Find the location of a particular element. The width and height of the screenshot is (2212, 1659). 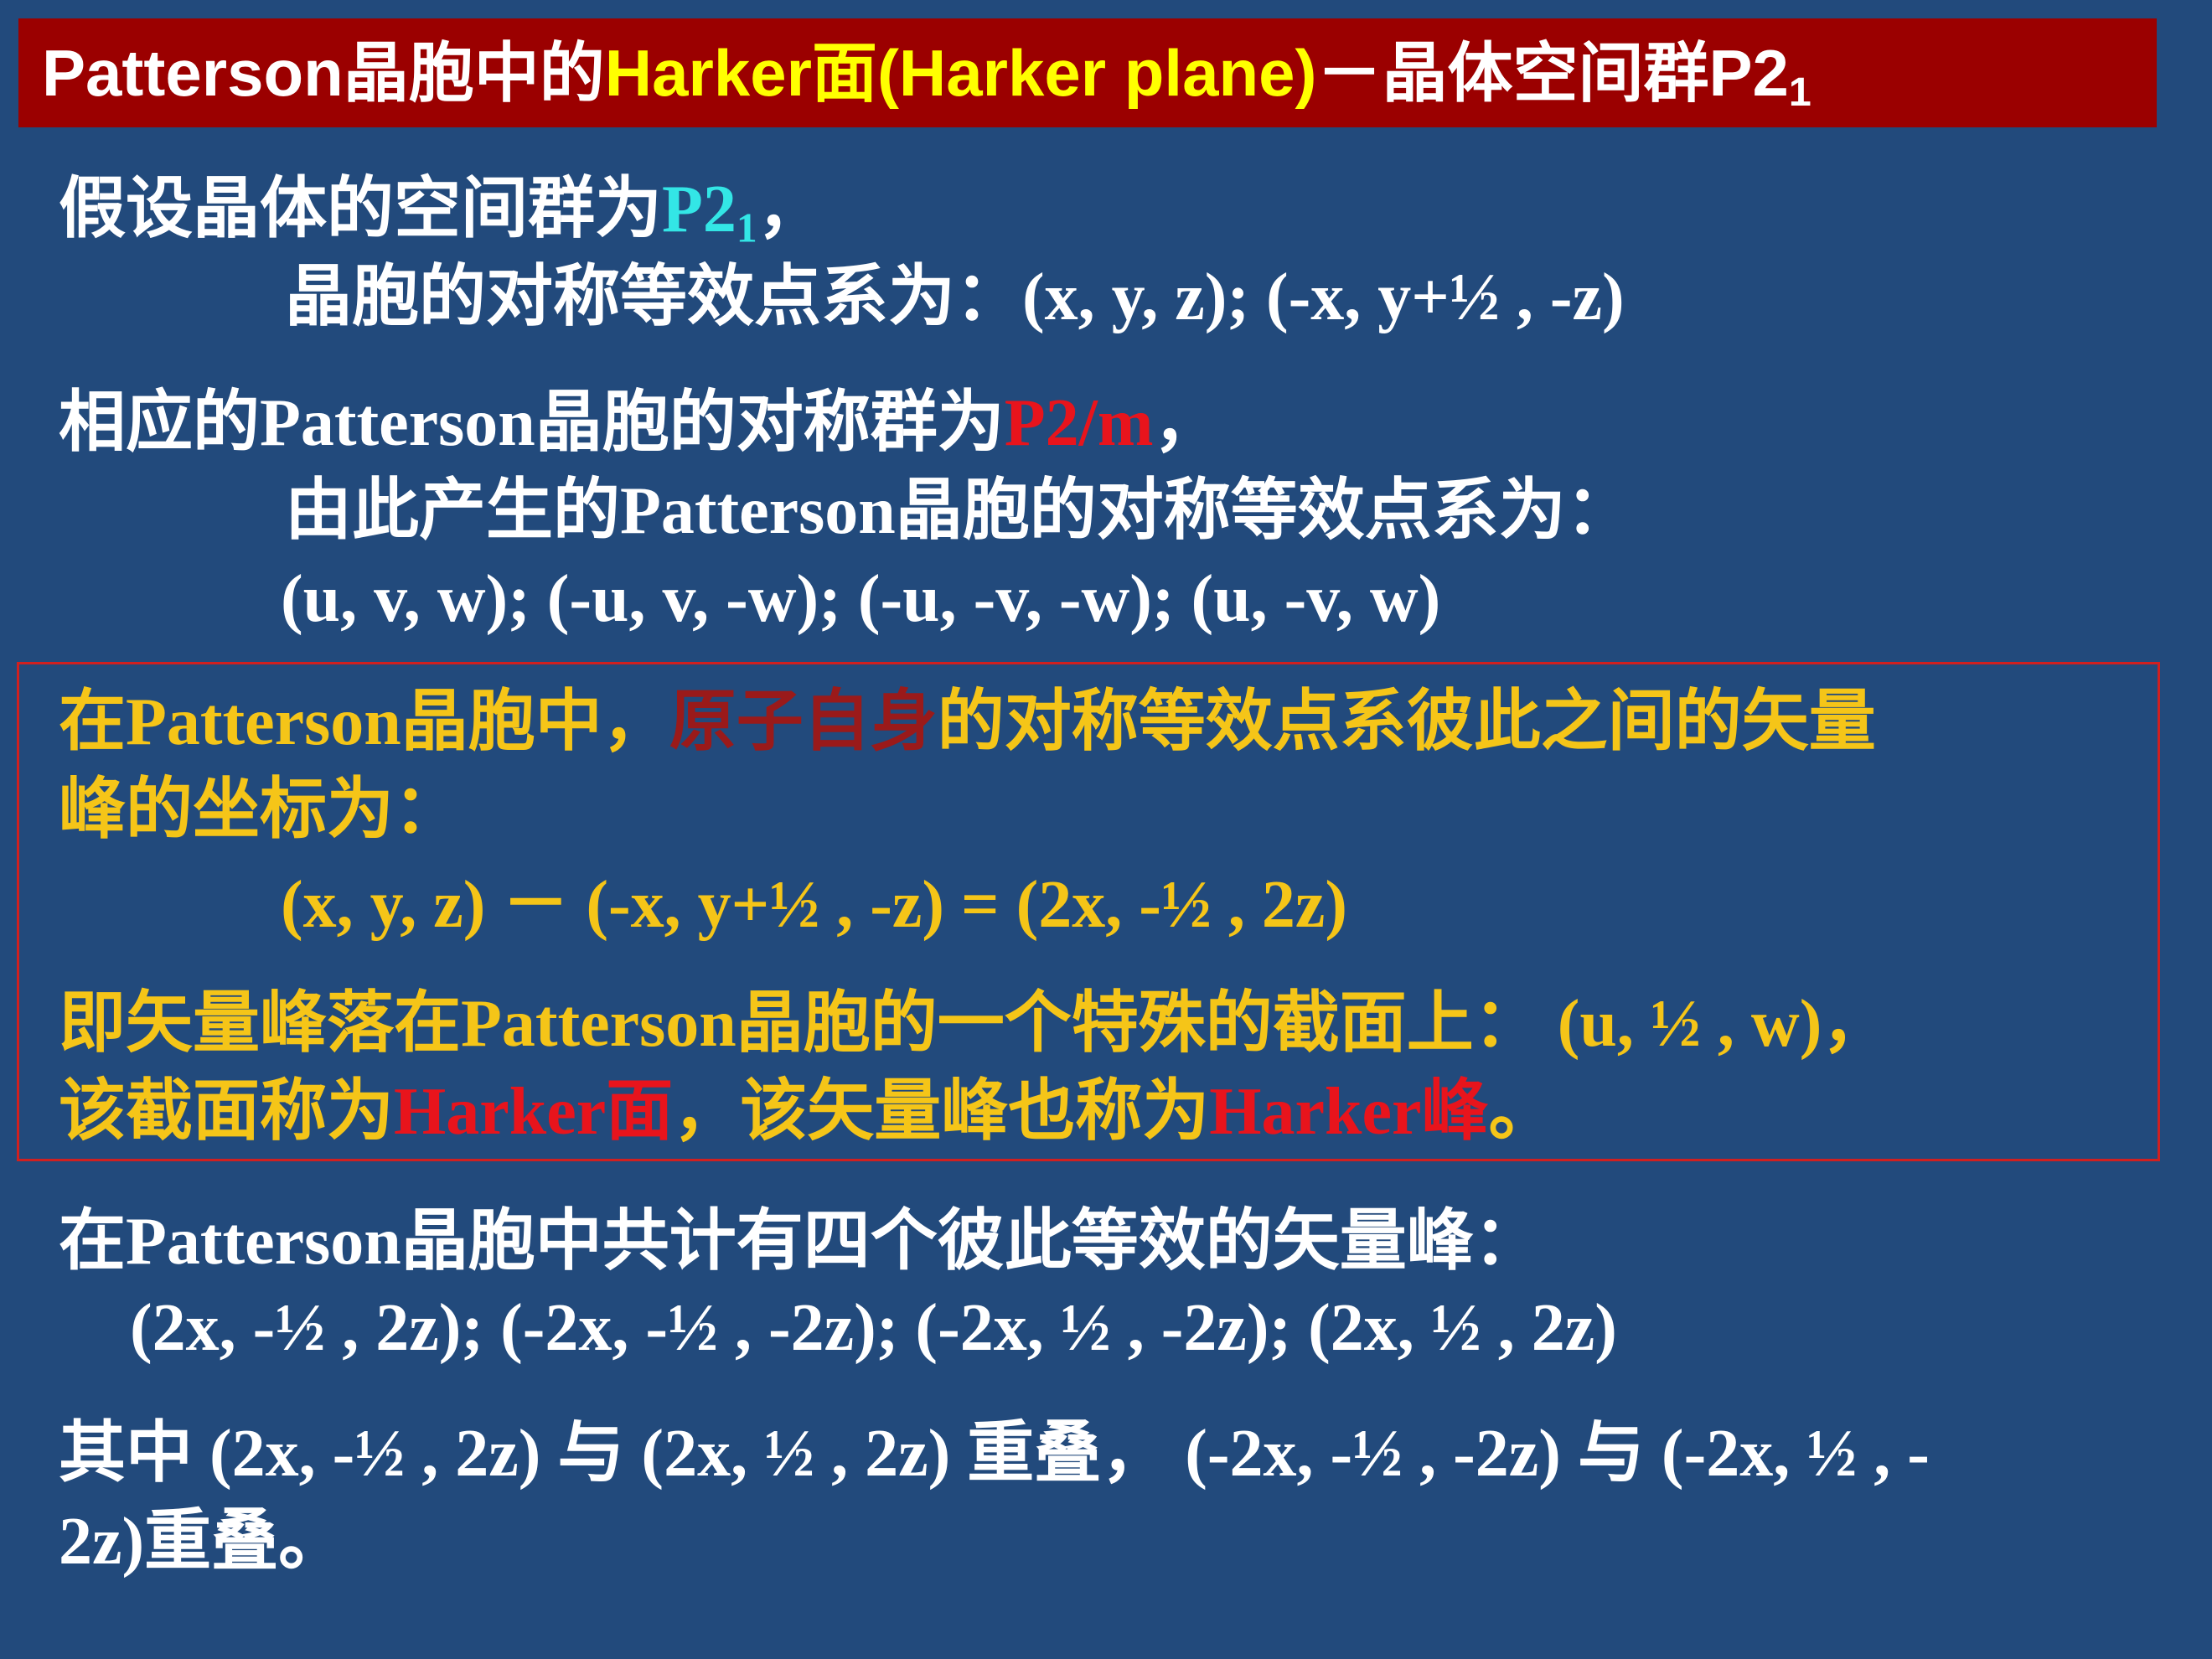

title-part1: Patterson晶胞中的 is located at coordinates (323, 73).